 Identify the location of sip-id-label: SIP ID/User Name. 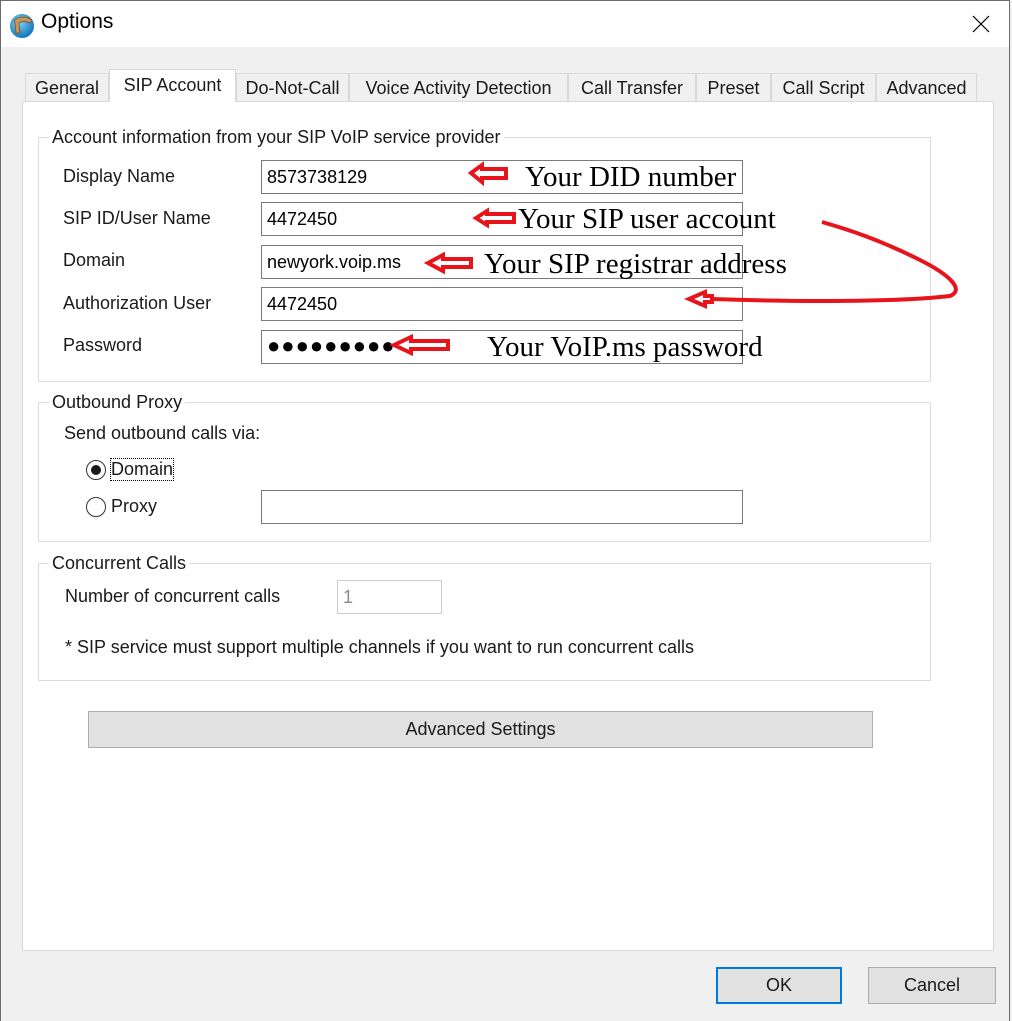
(137, 218).